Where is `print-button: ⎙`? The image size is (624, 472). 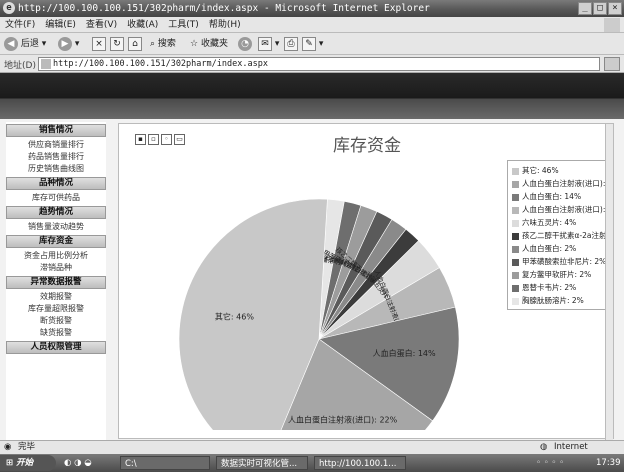
print-button: ⎙ is located at coordinates (291, 44).